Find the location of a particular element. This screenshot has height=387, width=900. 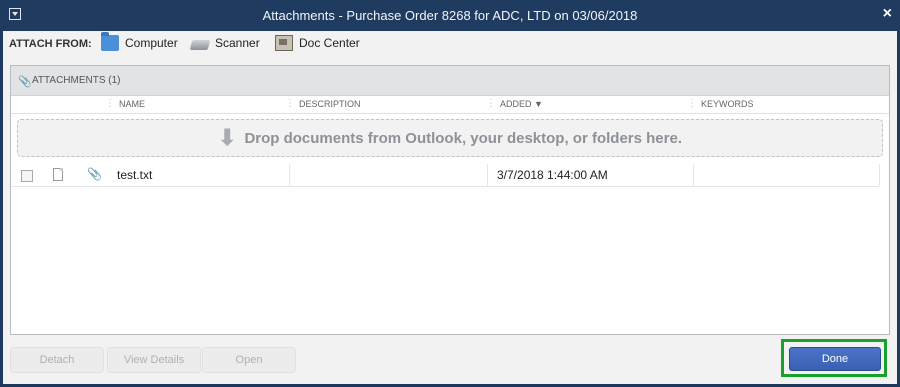

scanner-icon is located at coordinates (200, 45).